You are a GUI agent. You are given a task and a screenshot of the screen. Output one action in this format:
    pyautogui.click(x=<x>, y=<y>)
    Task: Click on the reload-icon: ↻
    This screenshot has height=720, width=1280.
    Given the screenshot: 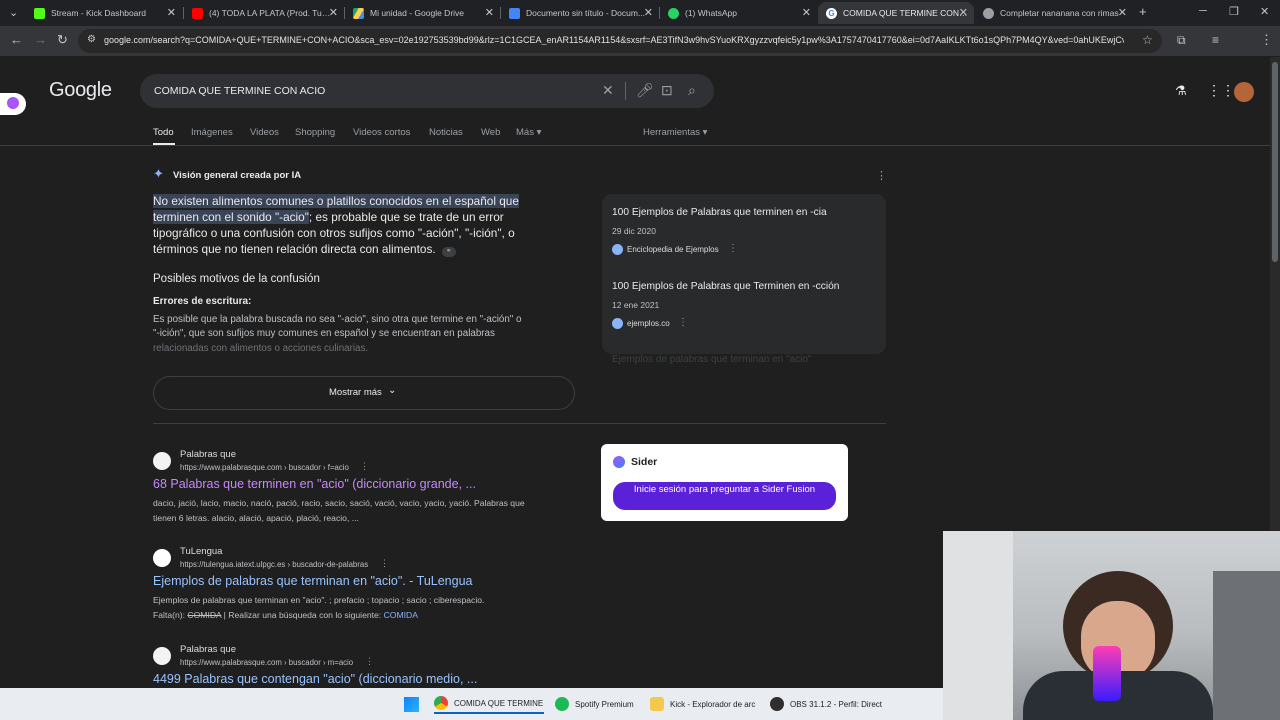 What is the action you would take?
    pyautogui.click(x=62, y=40)
    